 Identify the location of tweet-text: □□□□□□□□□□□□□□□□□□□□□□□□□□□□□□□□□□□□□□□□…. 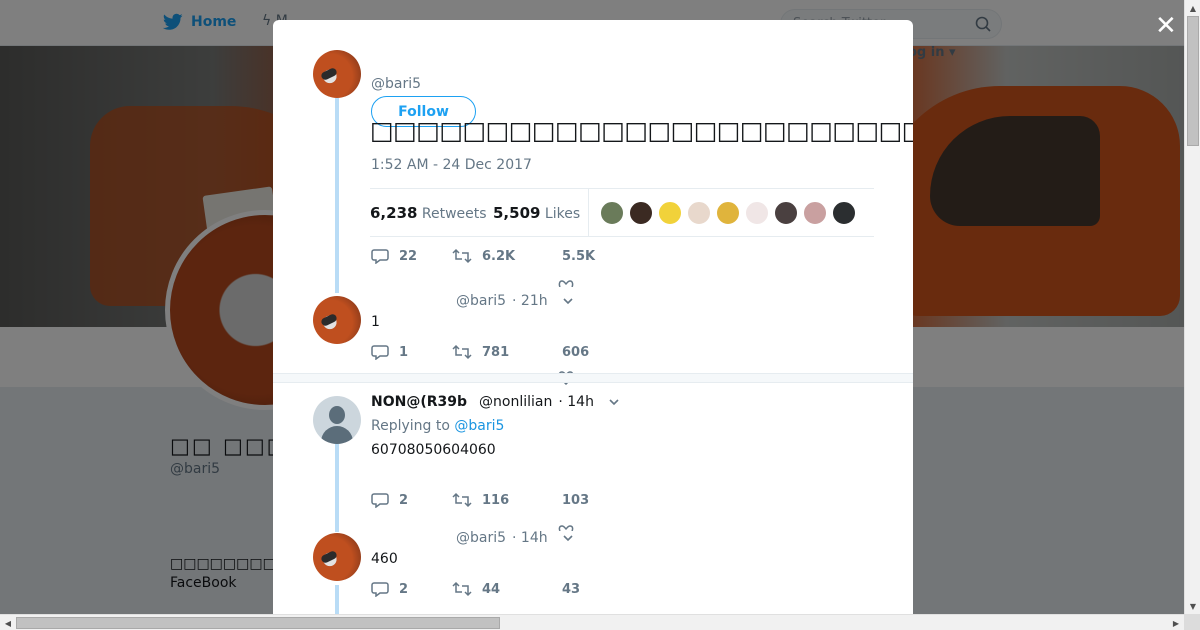
(641, 130).